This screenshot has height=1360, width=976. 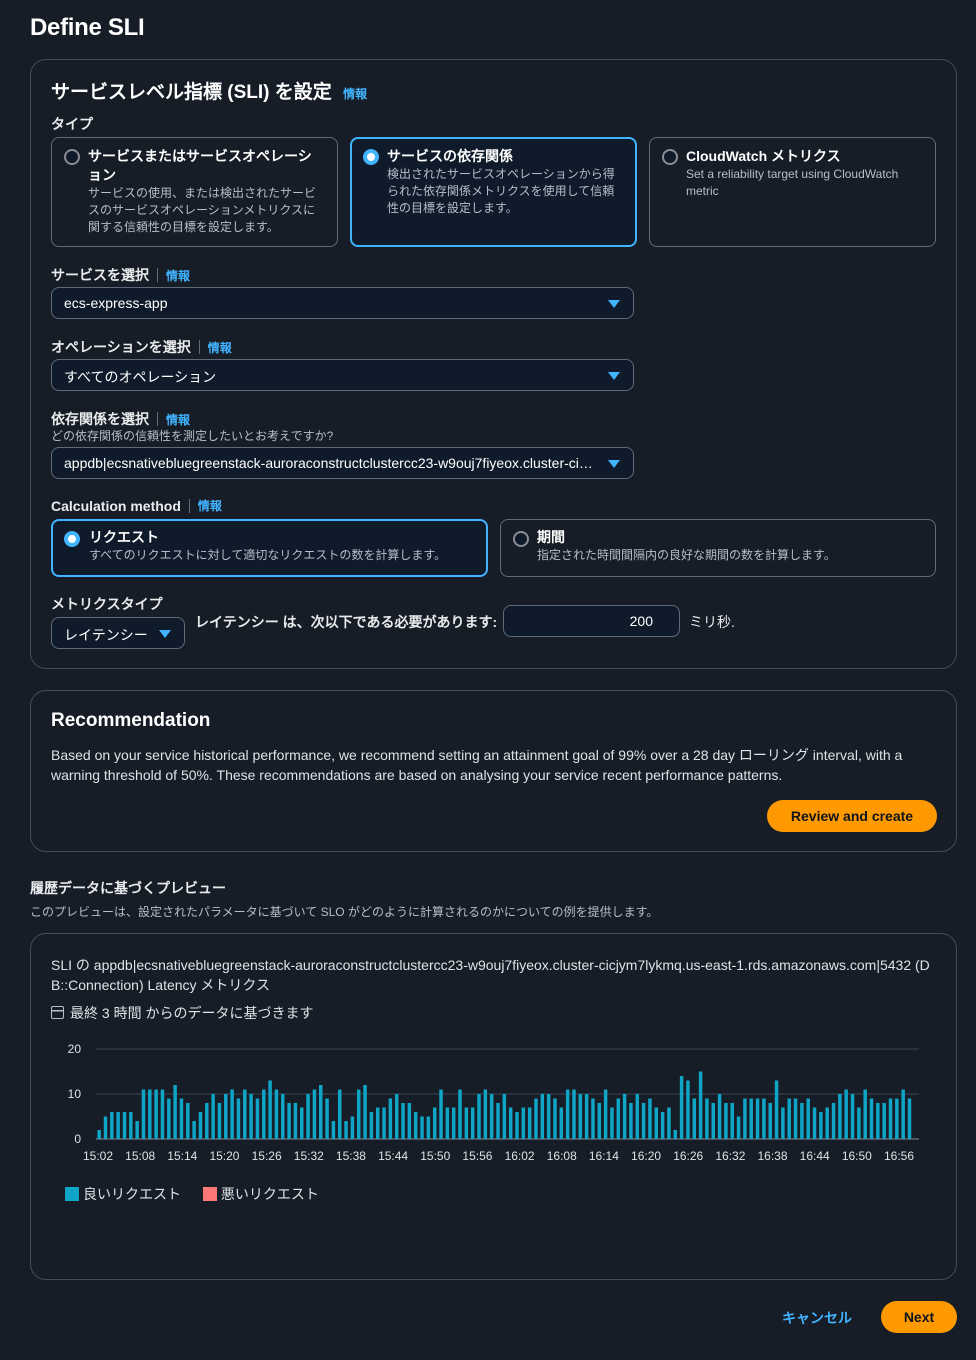 I want to click on legend-bad: 悪いリクエスト, so click(x=260, y=1194).